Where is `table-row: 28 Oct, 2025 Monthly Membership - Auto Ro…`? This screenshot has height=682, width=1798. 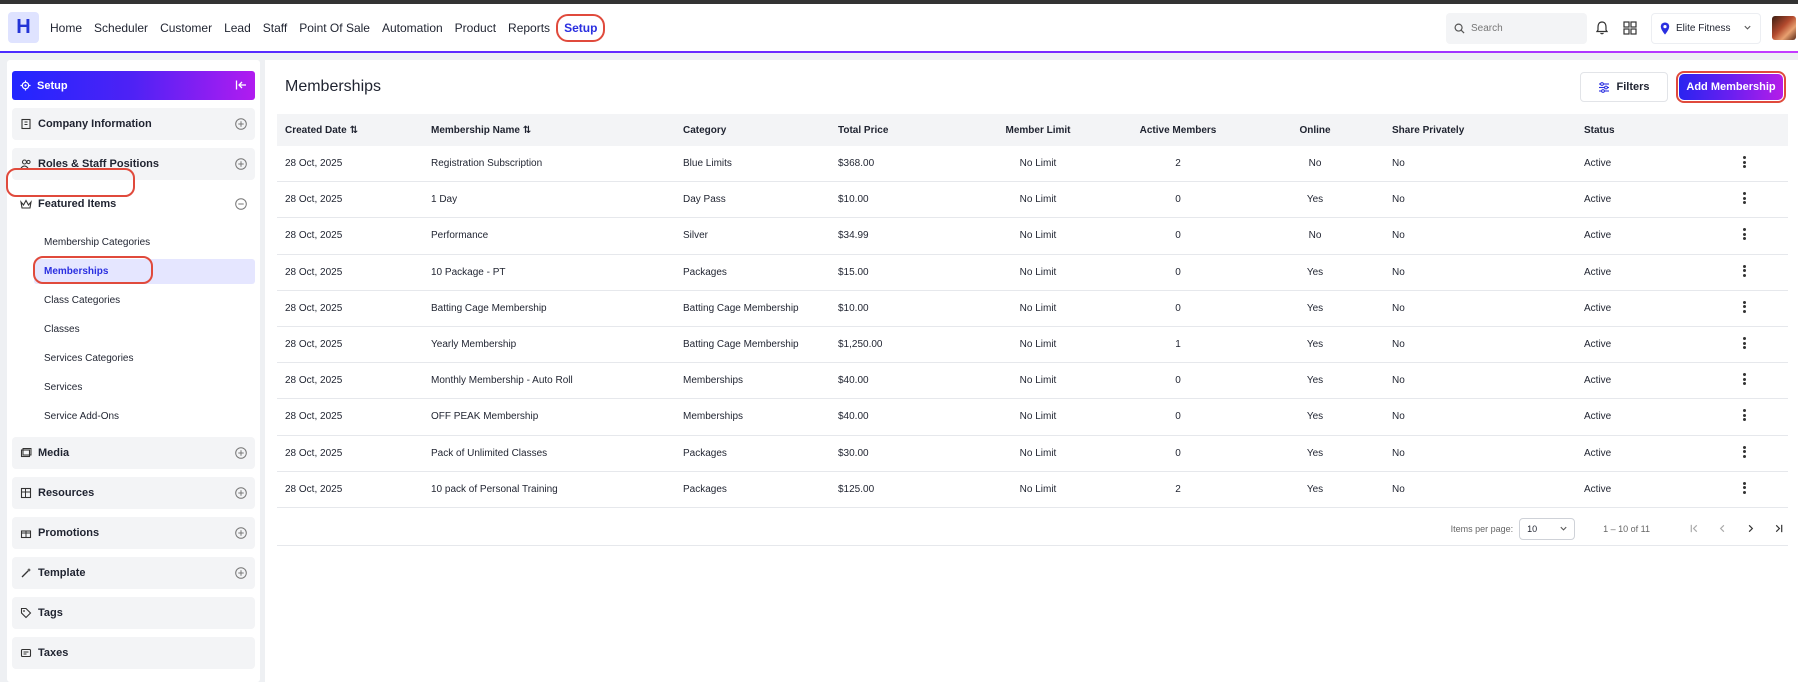
table-row: 28 Oct, 2025 Monthly Membership - Auto Ro… is located at coordinates (1032, 381).